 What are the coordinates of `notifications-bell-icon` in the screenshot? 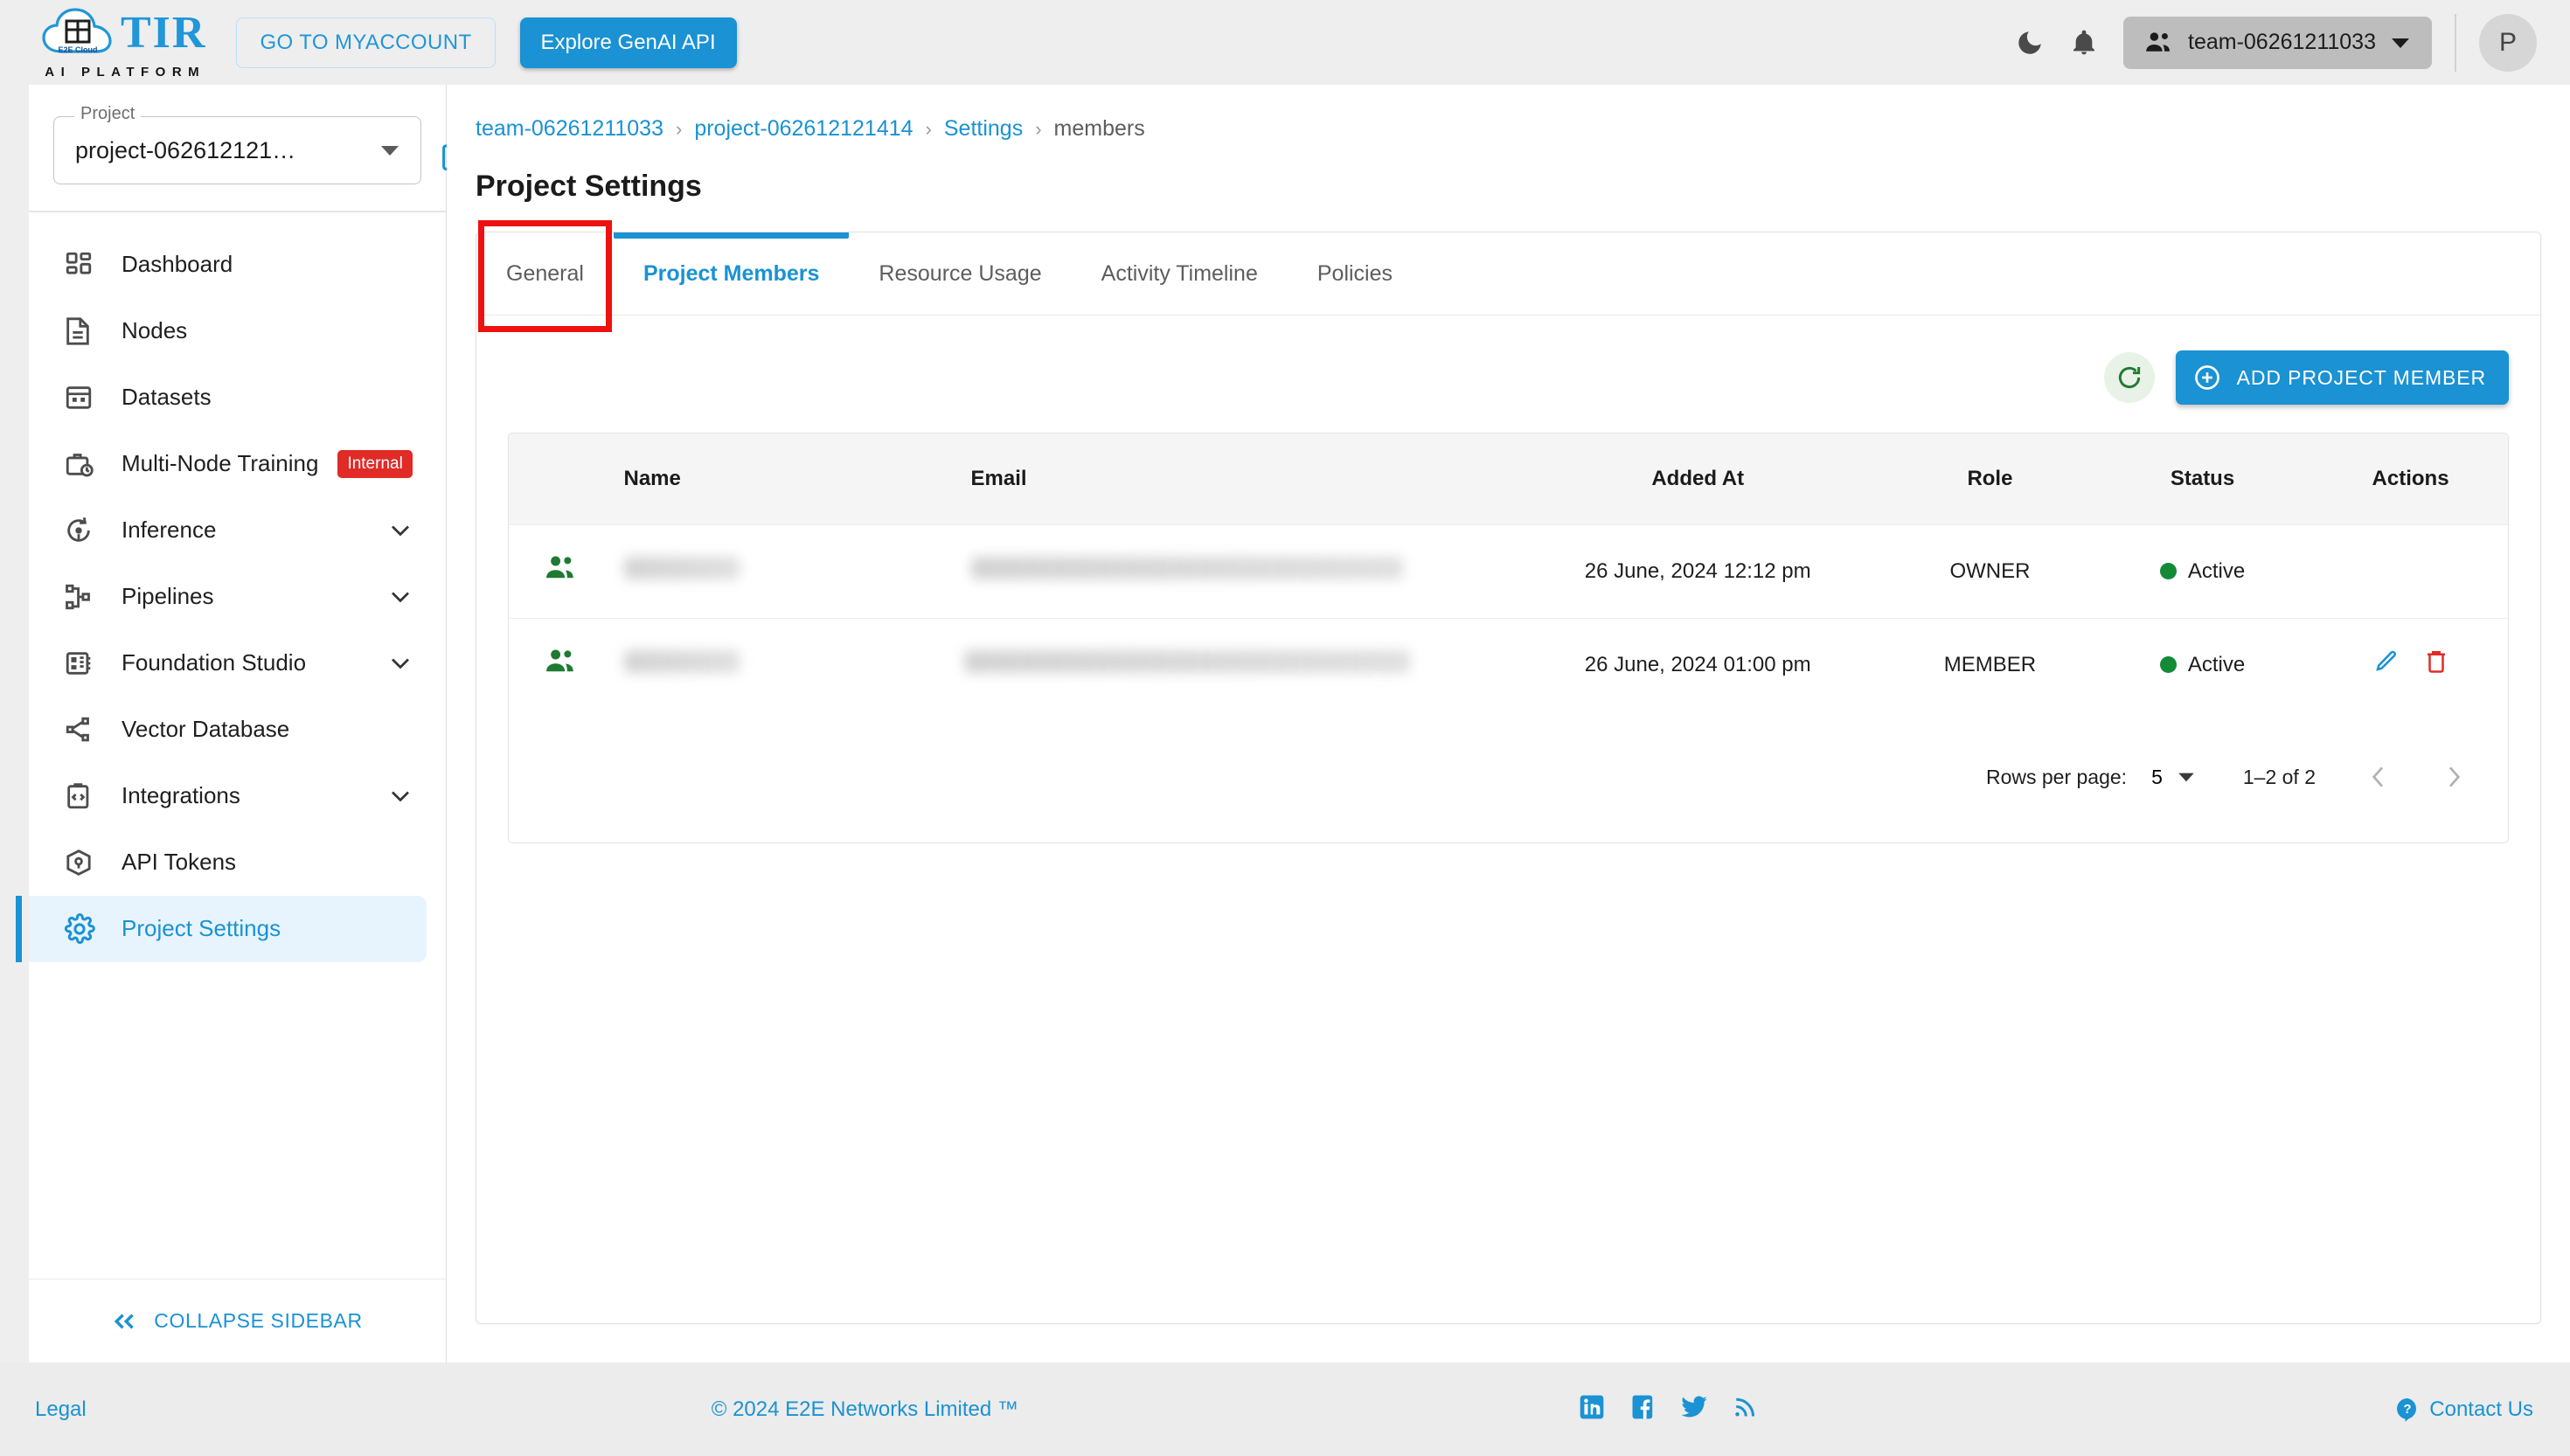 It's located at (2084, 43).